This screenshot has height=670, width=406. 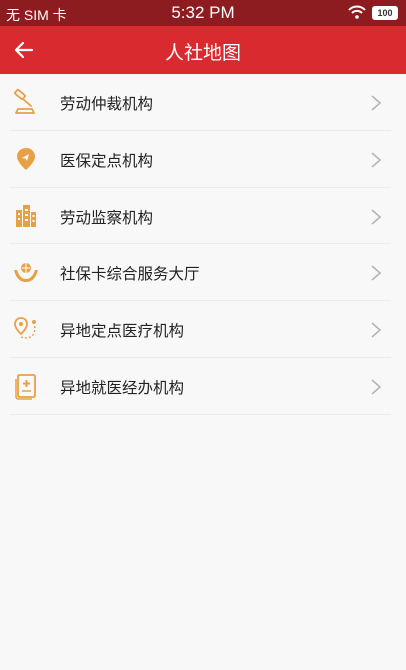 What do you see at coordinates (122, 331) in the screenshot?
I see `list-item-label: 异地定点医疗机构` at bounding box center [122, 331].